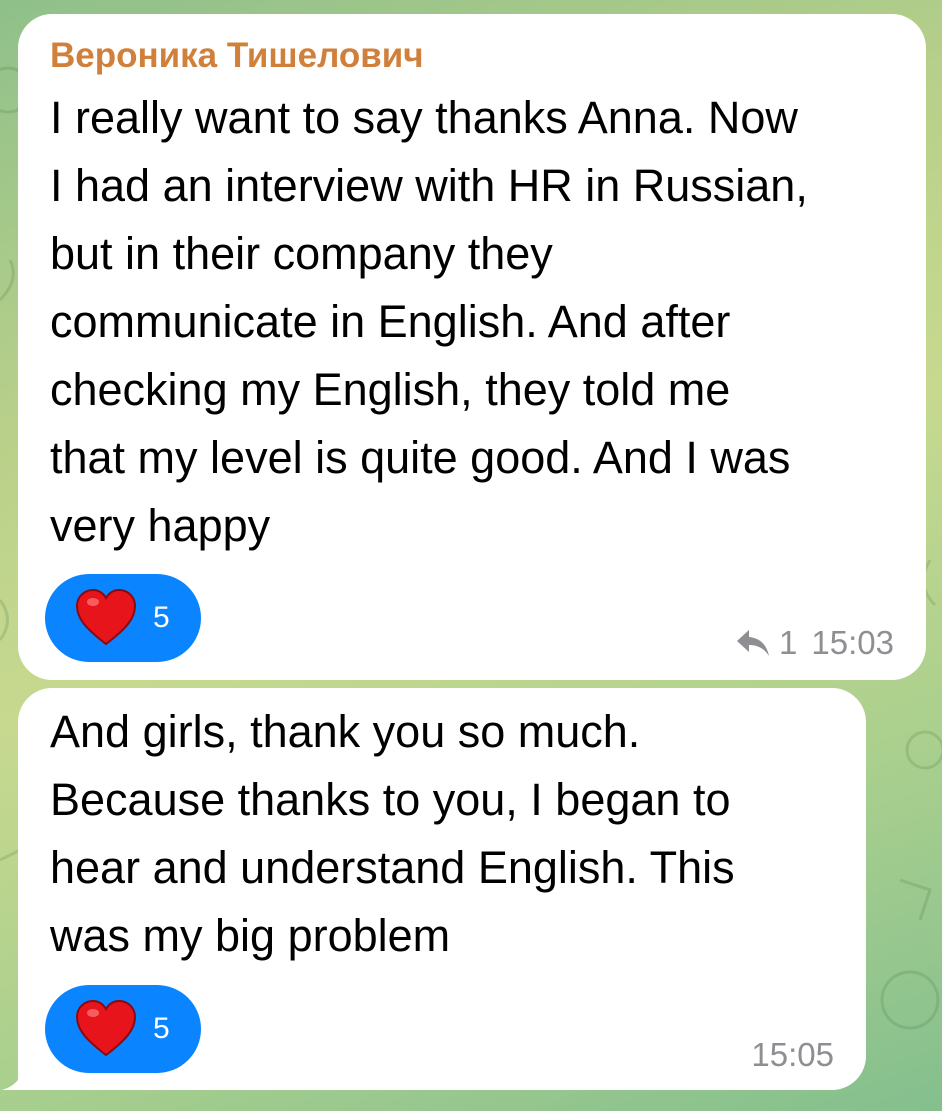  What do you see at coordinates (753, 643) in the screenshot?
I see `reply-icon` at bounding box center [753, 643].